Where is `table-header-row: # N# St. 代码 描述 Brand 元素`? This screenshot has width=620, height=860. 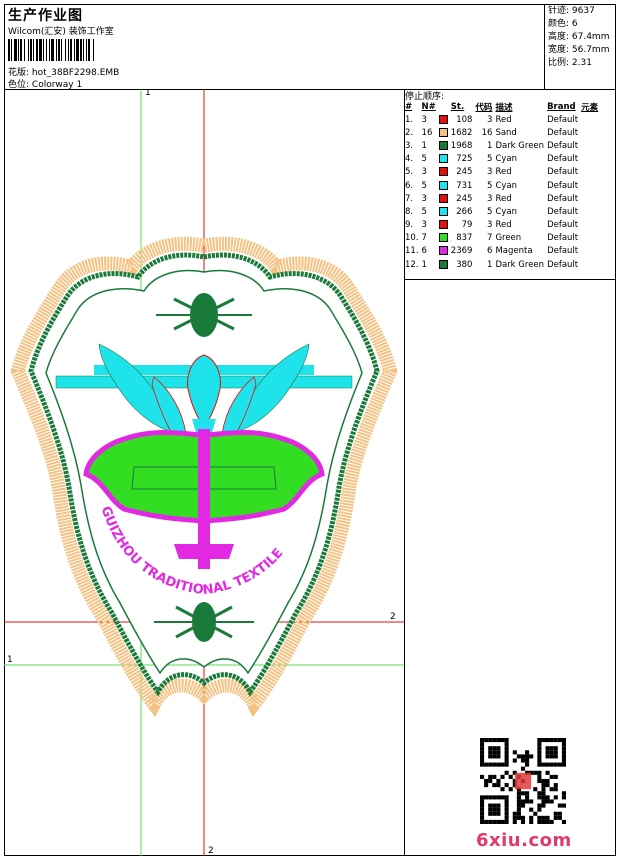 table-header-row: # N# St. 代码 描述 Brand 元素 is located at coordinates (502, 106).